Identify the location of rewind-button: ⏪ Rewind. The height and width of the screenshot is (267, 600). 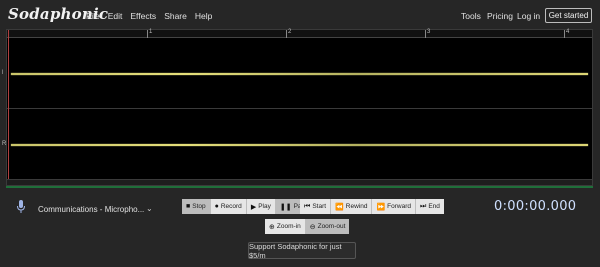
(352, 206).